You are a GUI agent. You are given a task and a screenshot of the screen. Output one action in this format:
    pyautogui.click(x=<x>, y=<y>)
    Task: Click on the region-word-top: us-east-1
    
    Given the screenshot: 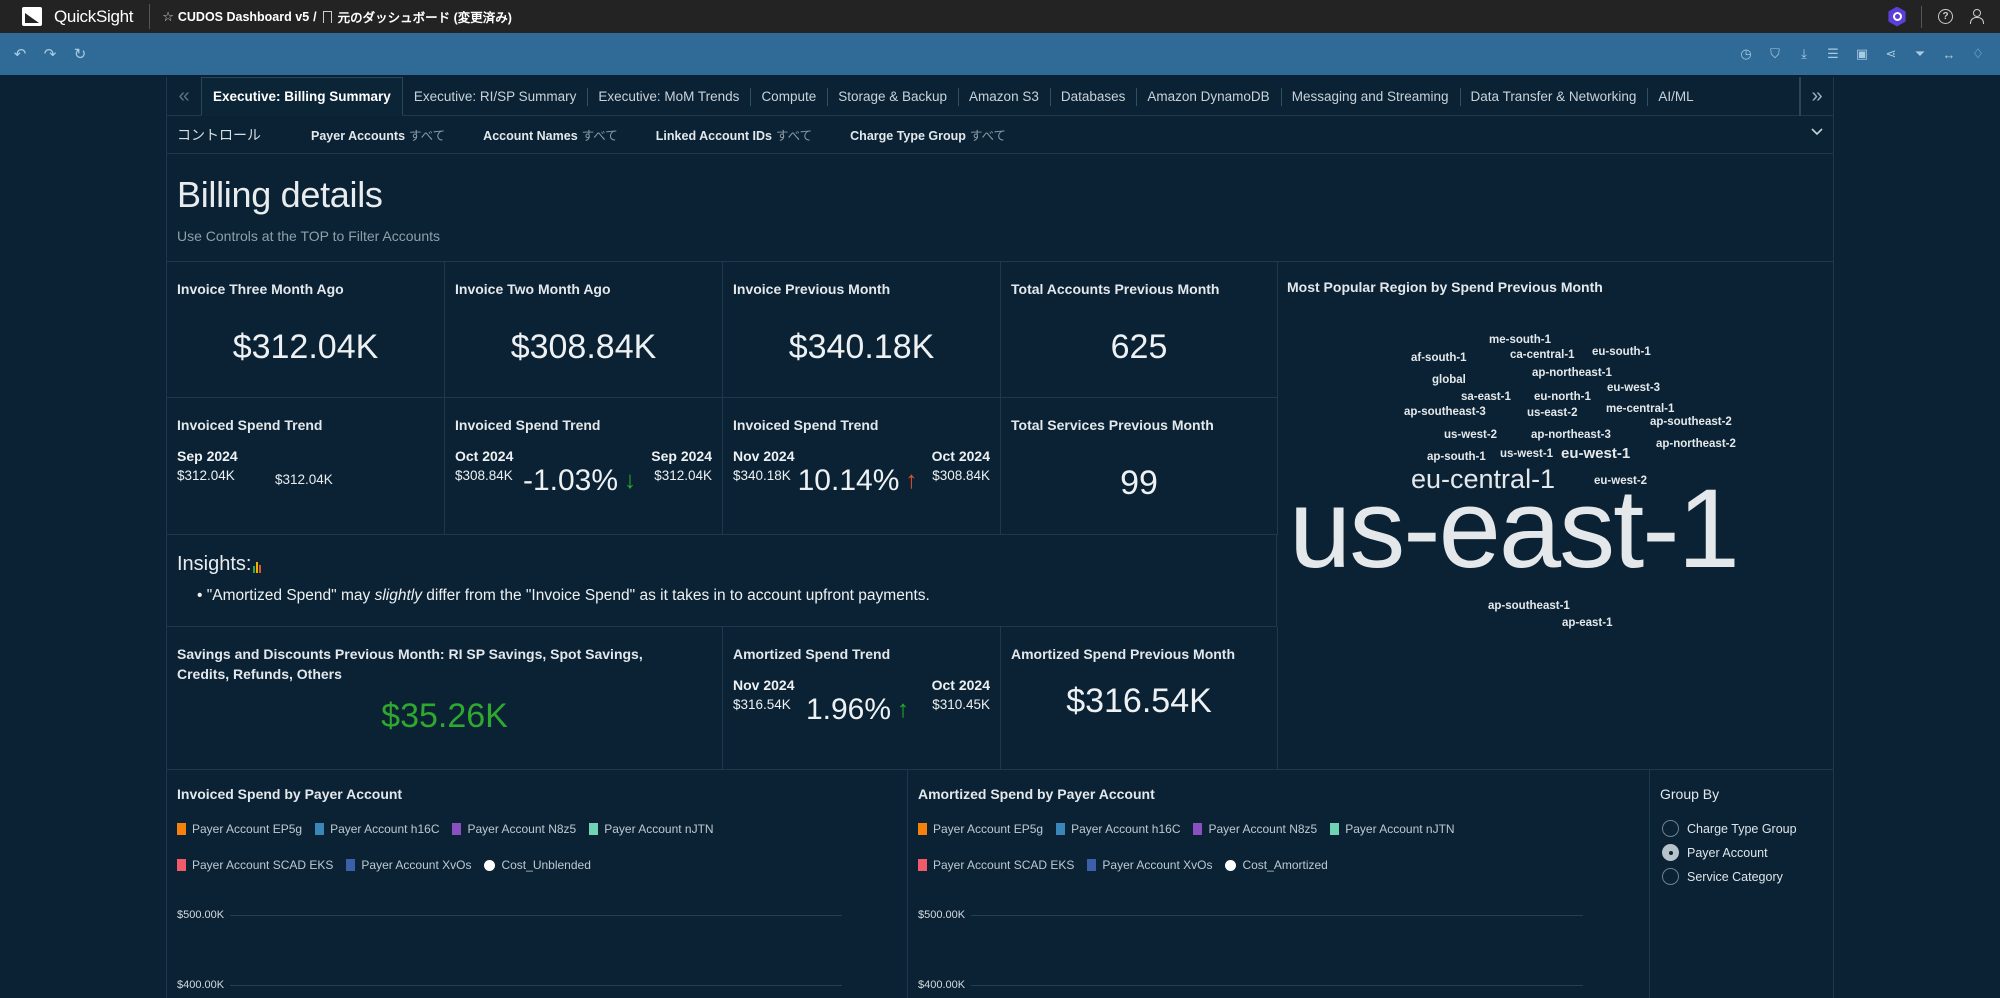 What is the action you would take?
    pyautogui.click(x=1514, y=529)
    